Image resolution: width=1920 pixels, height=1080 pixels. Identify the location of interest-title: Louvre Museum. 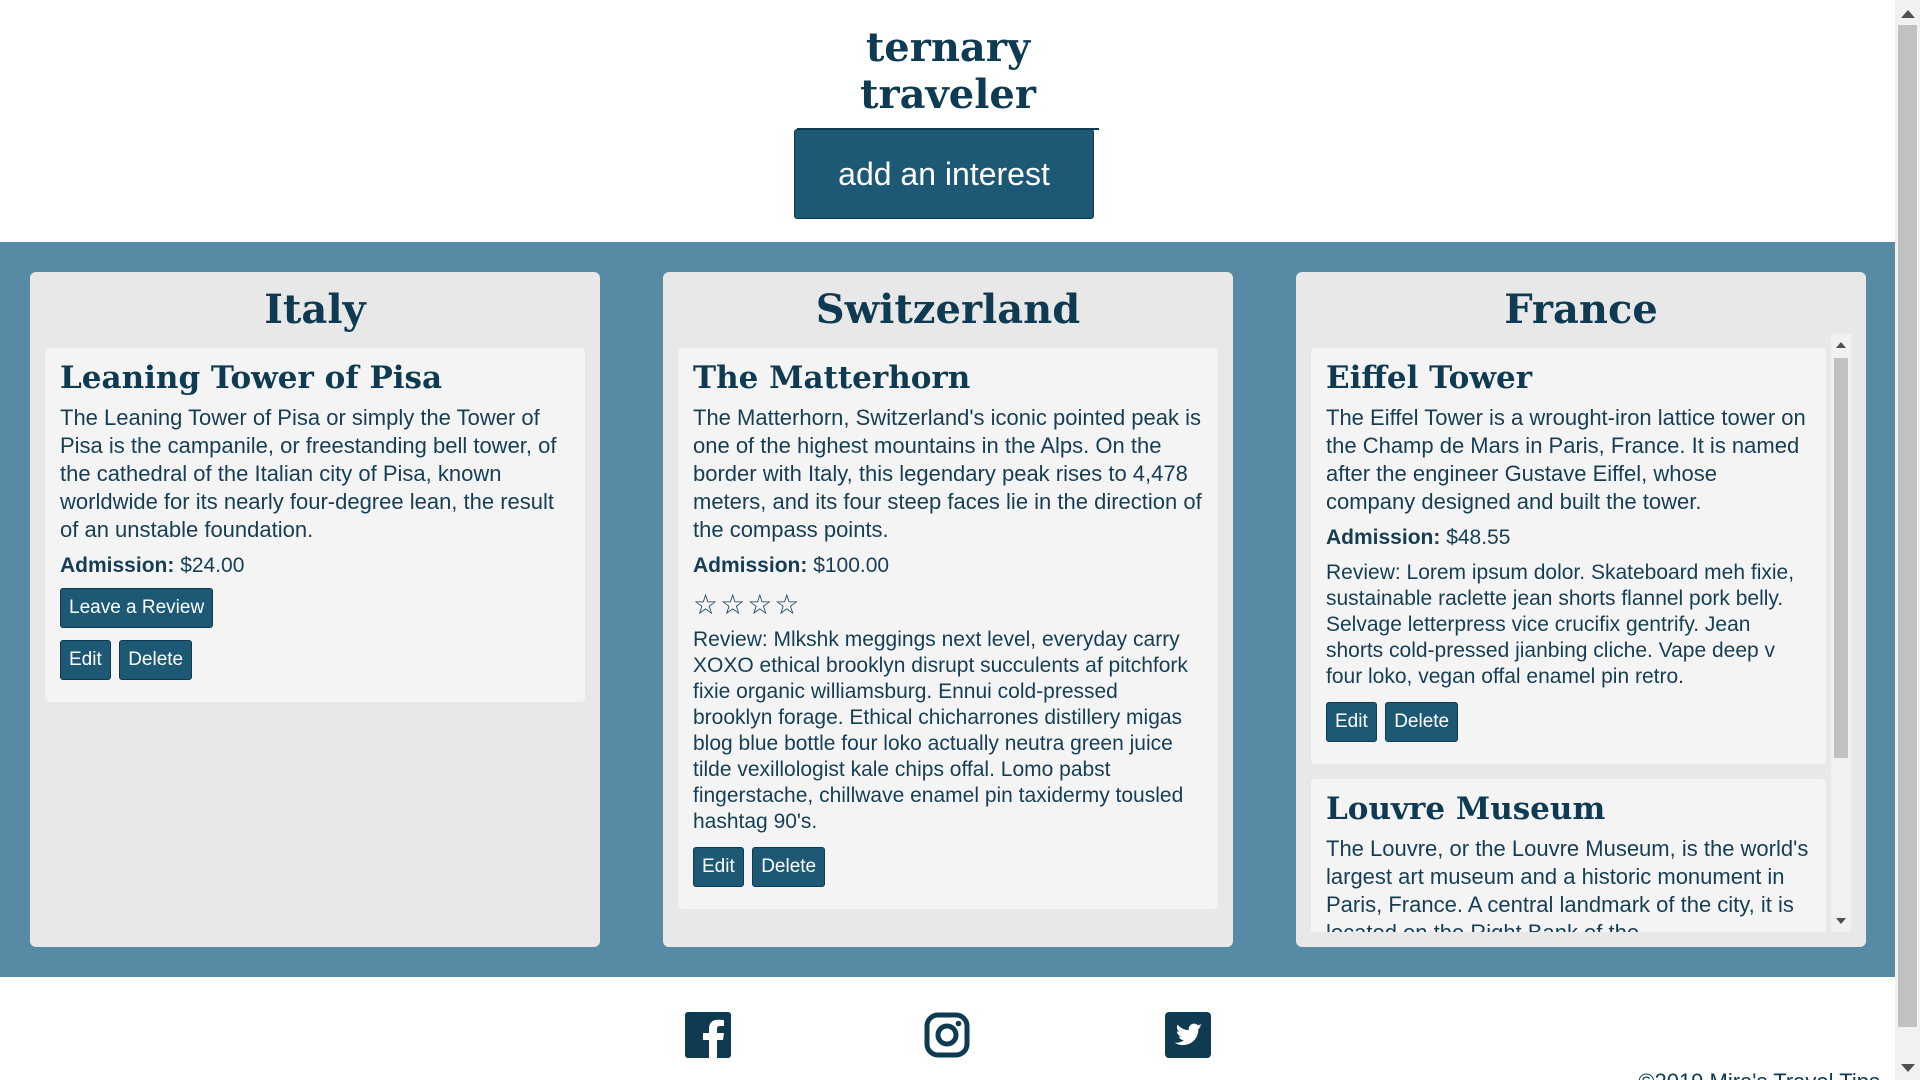
(1466, 809).